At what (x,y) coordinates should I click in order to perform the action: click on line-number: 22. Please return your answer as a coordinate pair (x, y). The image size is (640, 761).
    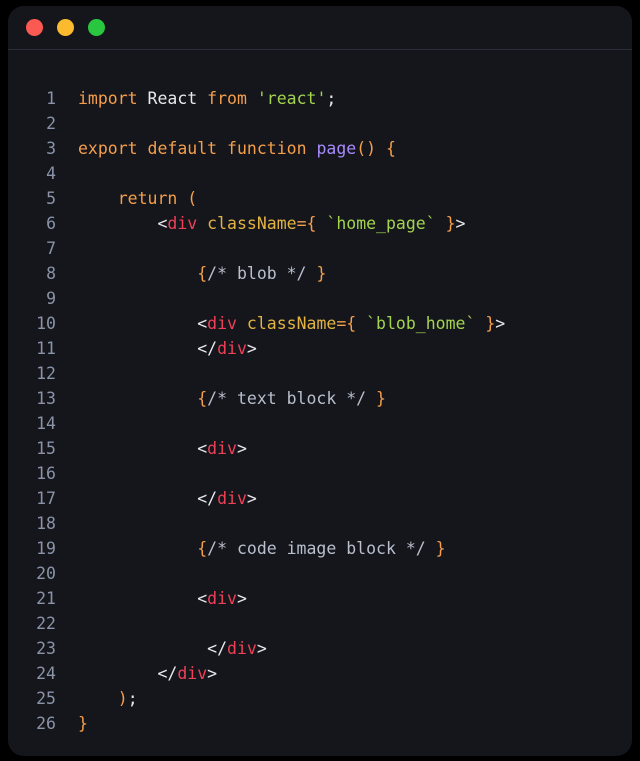
    Looking at the image, I should click on (46, 623).